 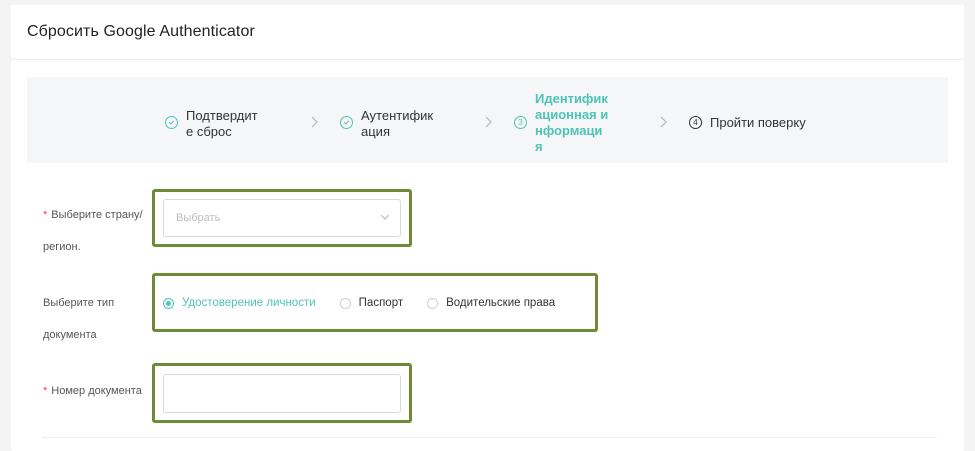 I want to click on page-title: Сбросить Google Authenticator, so click(x=141, y=31).